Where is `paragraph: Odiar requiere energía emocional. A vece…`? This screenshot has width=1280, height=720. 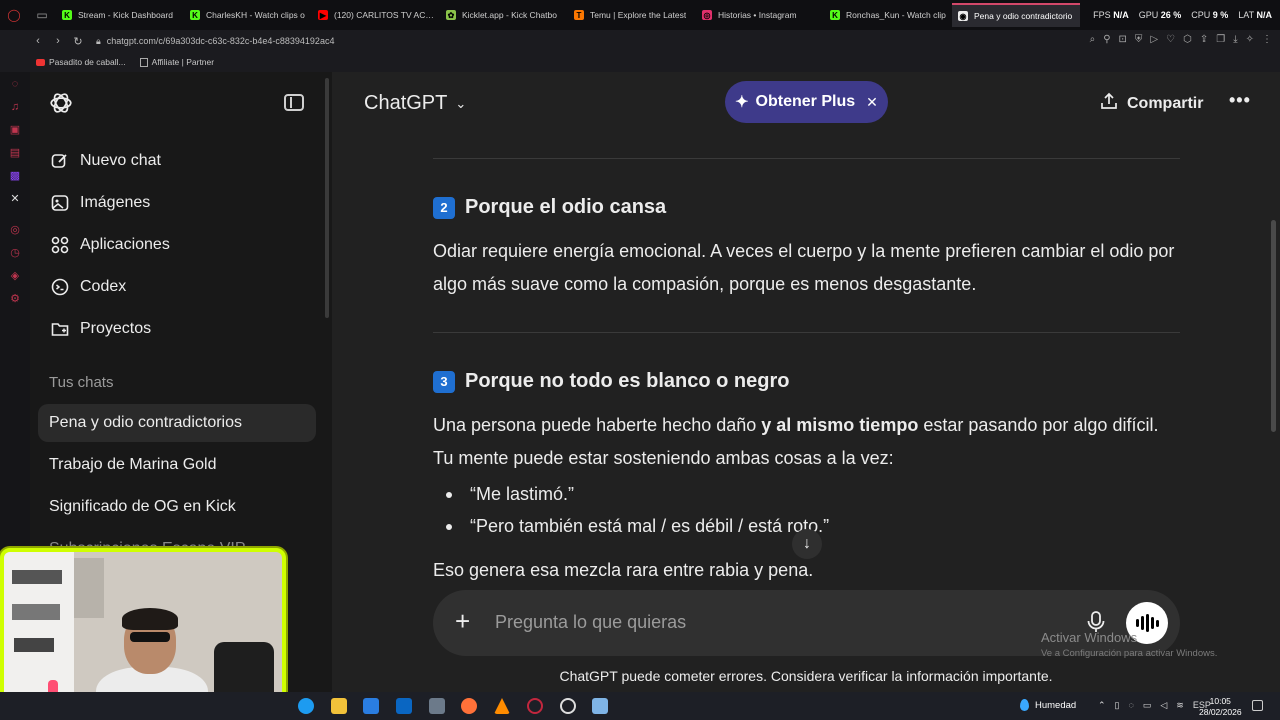
paragraph: Odiar requiere energía emocional. A vece… is located at coordinates (804, 267).